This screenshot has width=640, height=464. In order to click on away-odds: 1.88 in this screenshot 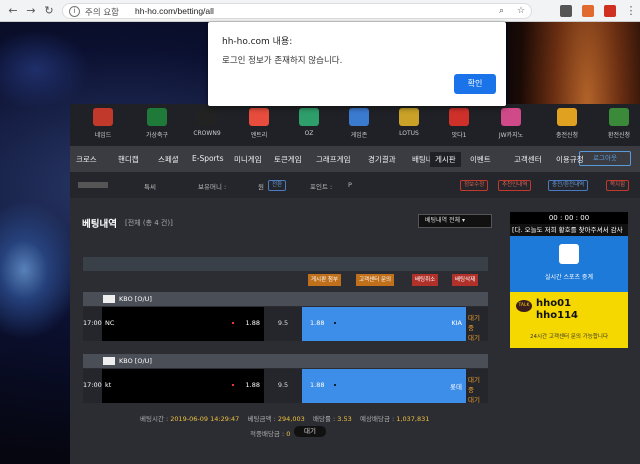, I will do `click(317, 385)`.